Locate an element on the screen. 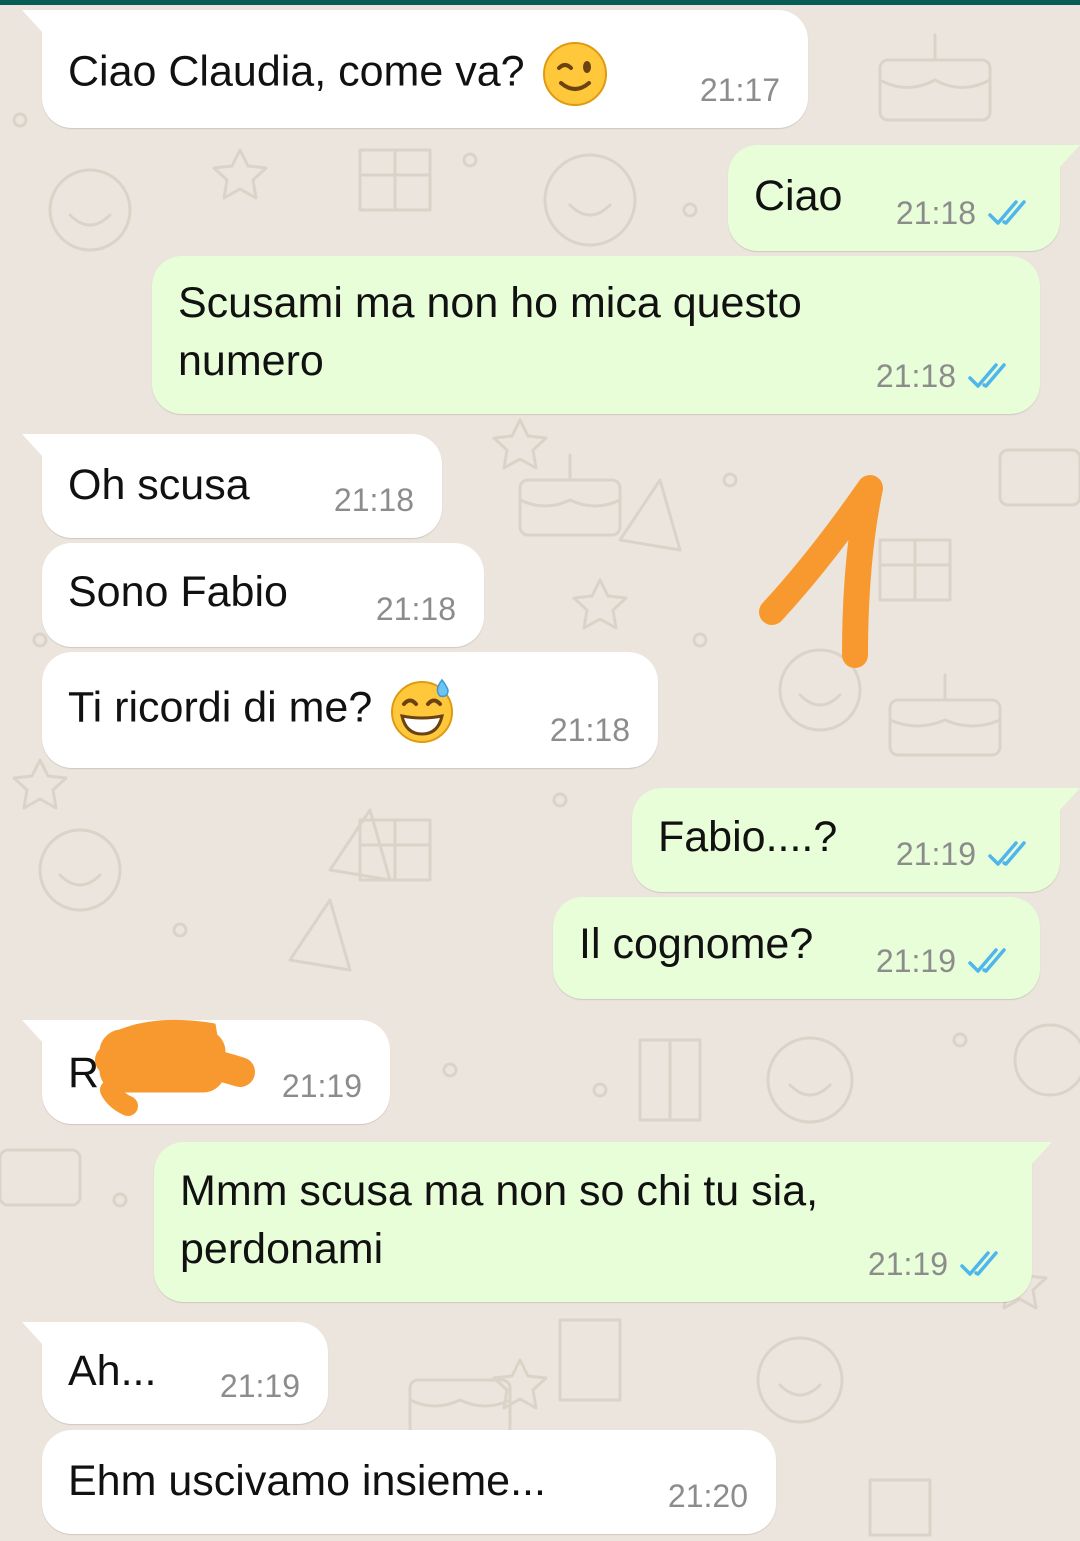 The image size is (1080, 1541). incoming-message: R 21:19 is located at coordinates (206, 1072).